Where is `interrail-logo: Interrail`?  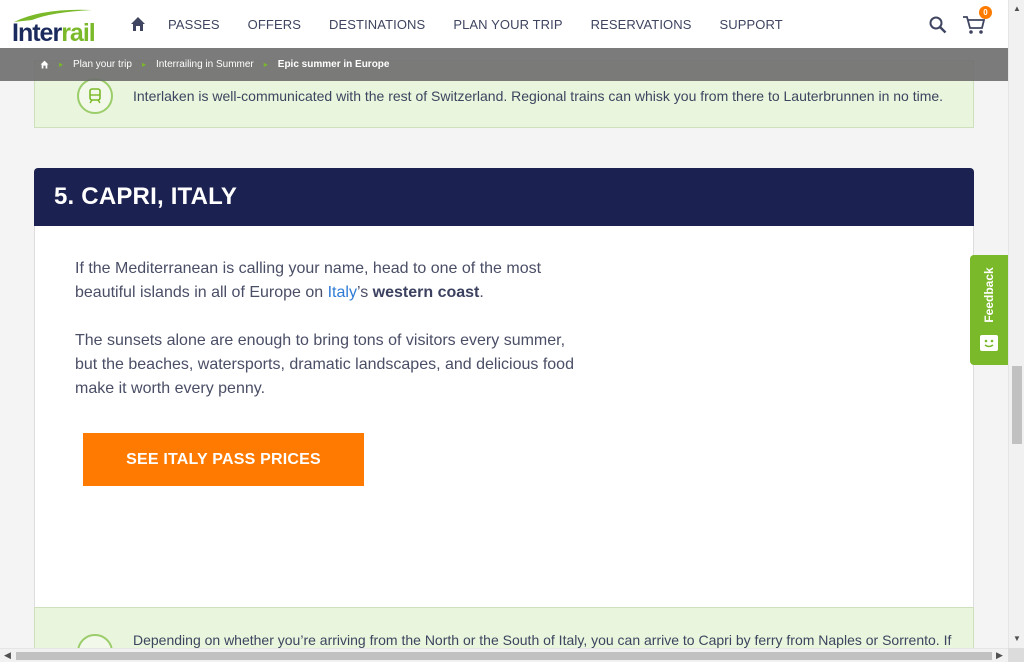
interrail-logo: Interrail is located at coordinates (54, 26).